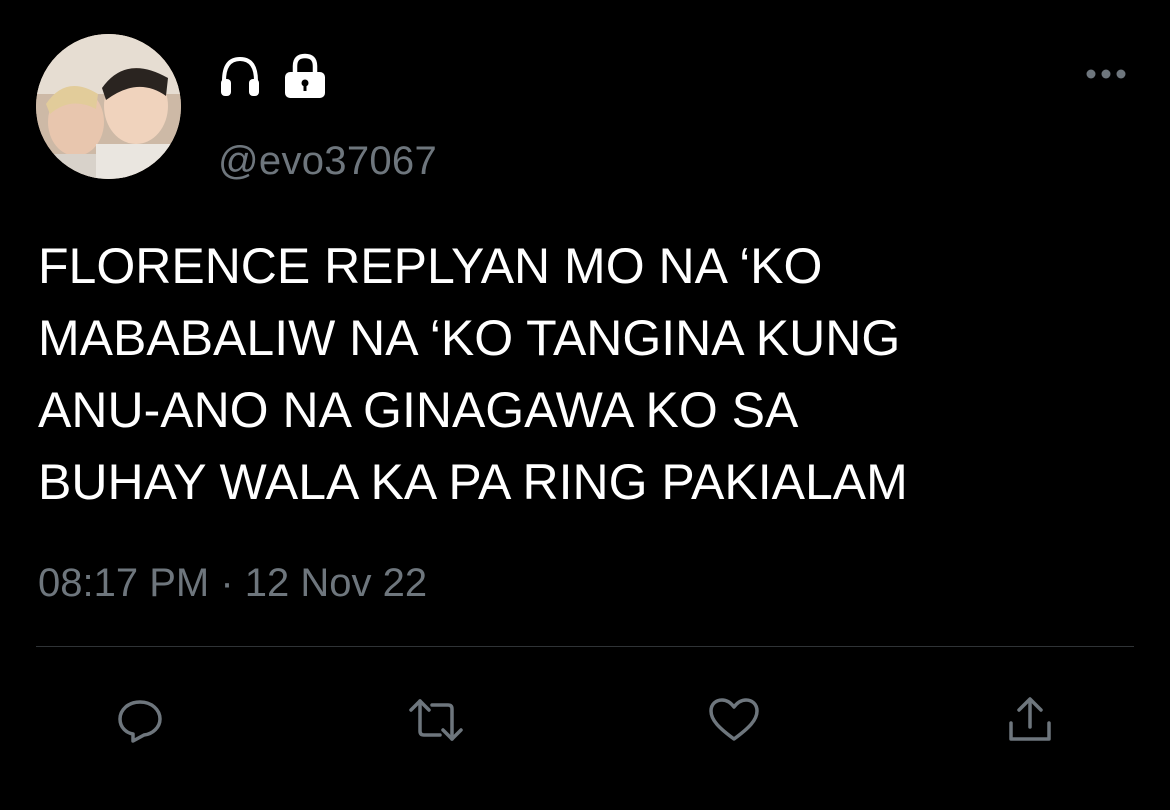 Image resolution: width=1170 pixels, height=810 pixels. I want to click on like-icon, so click(734, 719).